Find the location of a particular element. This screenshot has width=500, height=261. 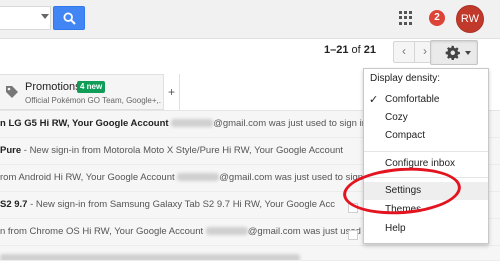

pager-total: 21 is located at coordinates (370, 50).